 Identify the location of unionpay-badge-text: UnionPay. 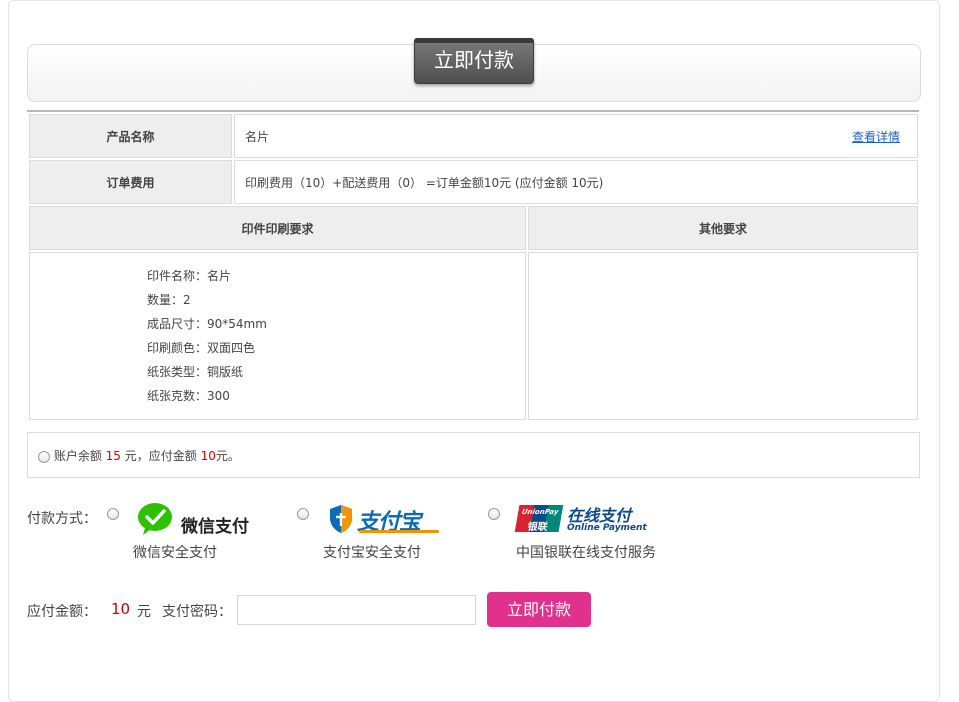
(540, 512).